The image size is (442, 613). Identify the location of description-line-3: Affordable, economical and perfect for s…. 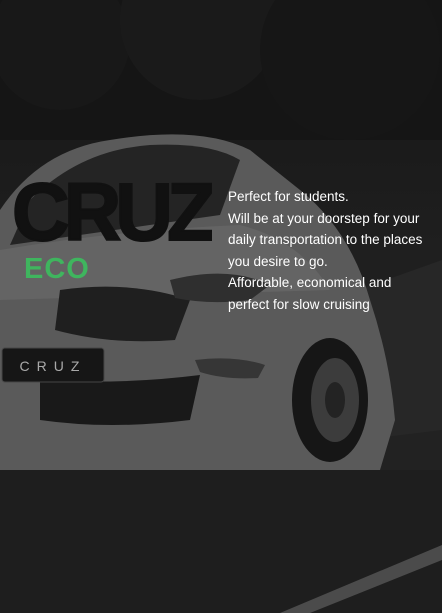
(310, 293).